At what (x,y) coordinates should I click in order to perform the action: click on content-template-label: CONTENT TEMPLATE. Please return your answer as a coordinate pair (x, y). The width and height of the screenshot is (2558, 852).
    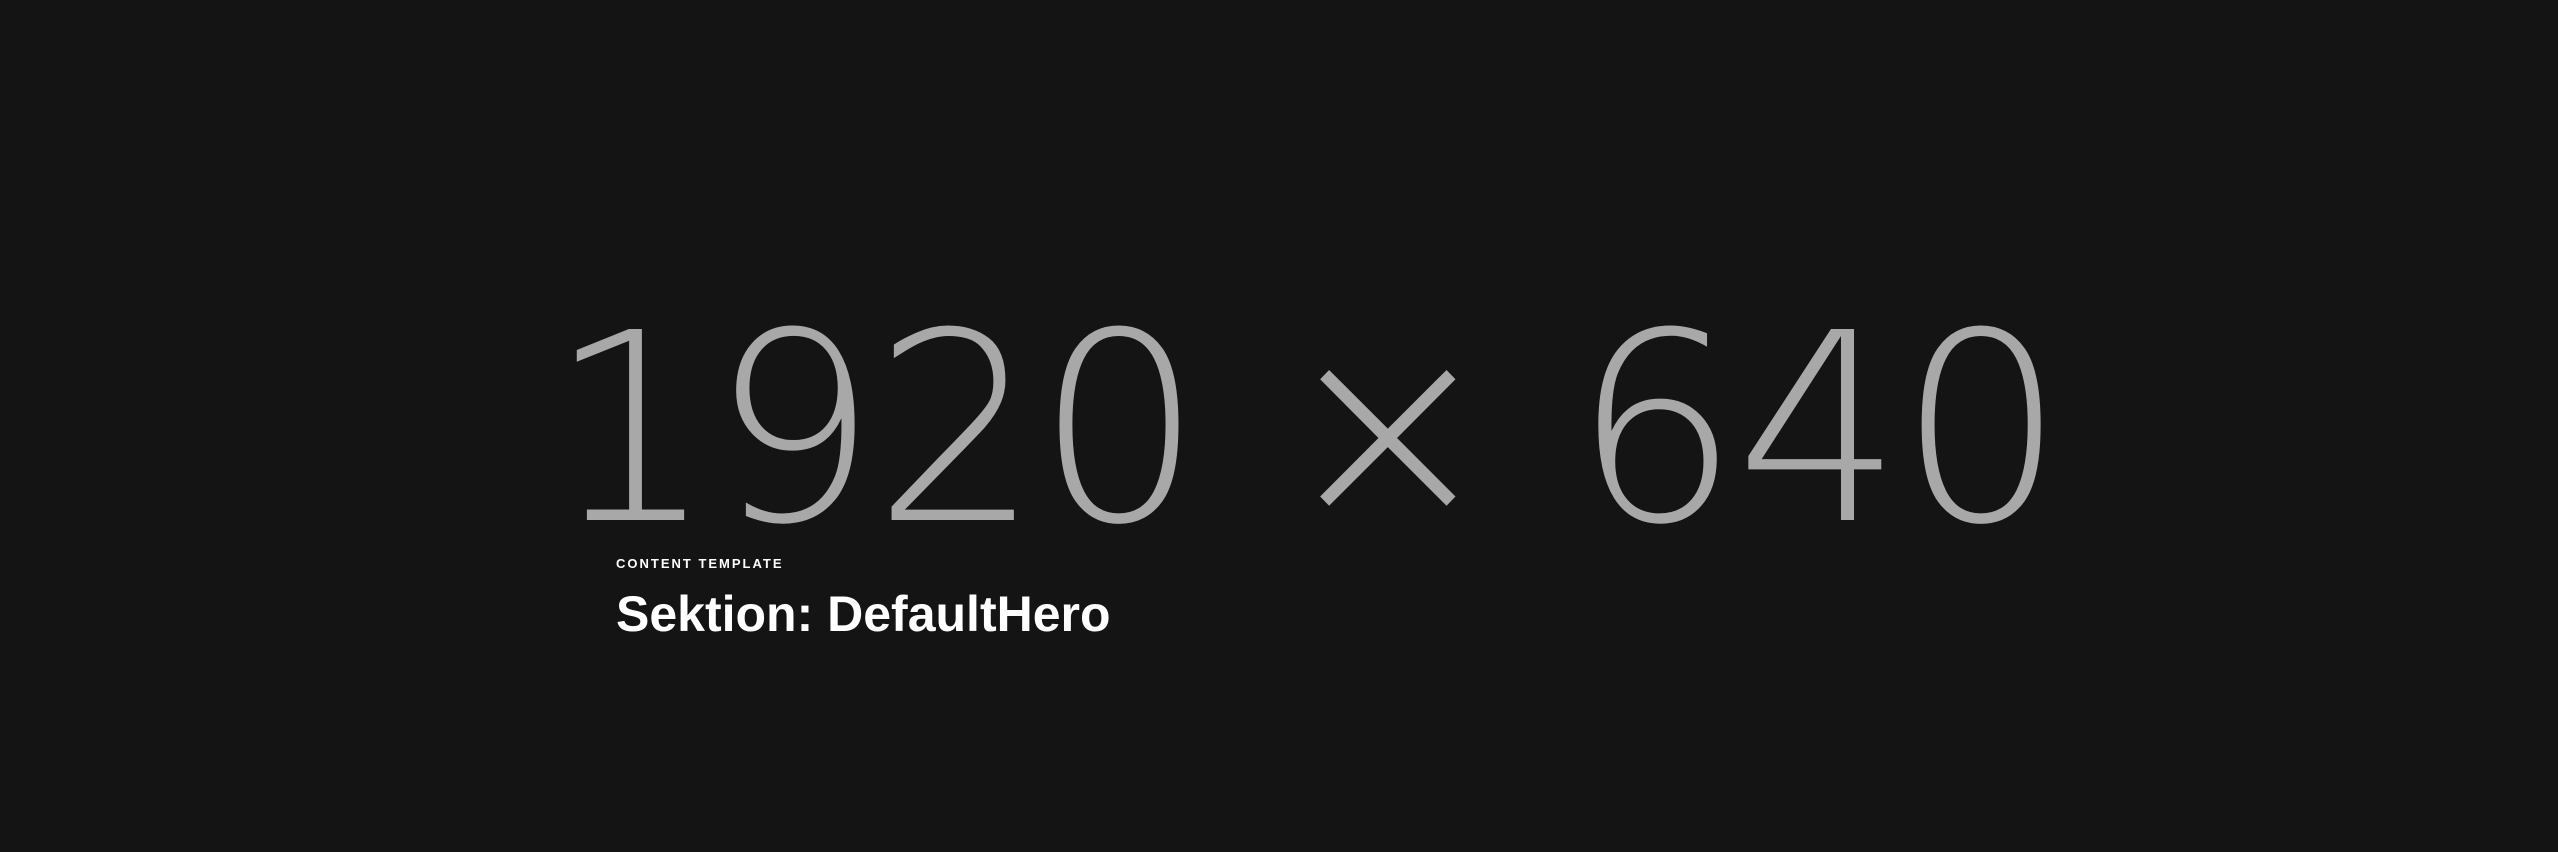
    Looking at the image, I should click on (700, 563).